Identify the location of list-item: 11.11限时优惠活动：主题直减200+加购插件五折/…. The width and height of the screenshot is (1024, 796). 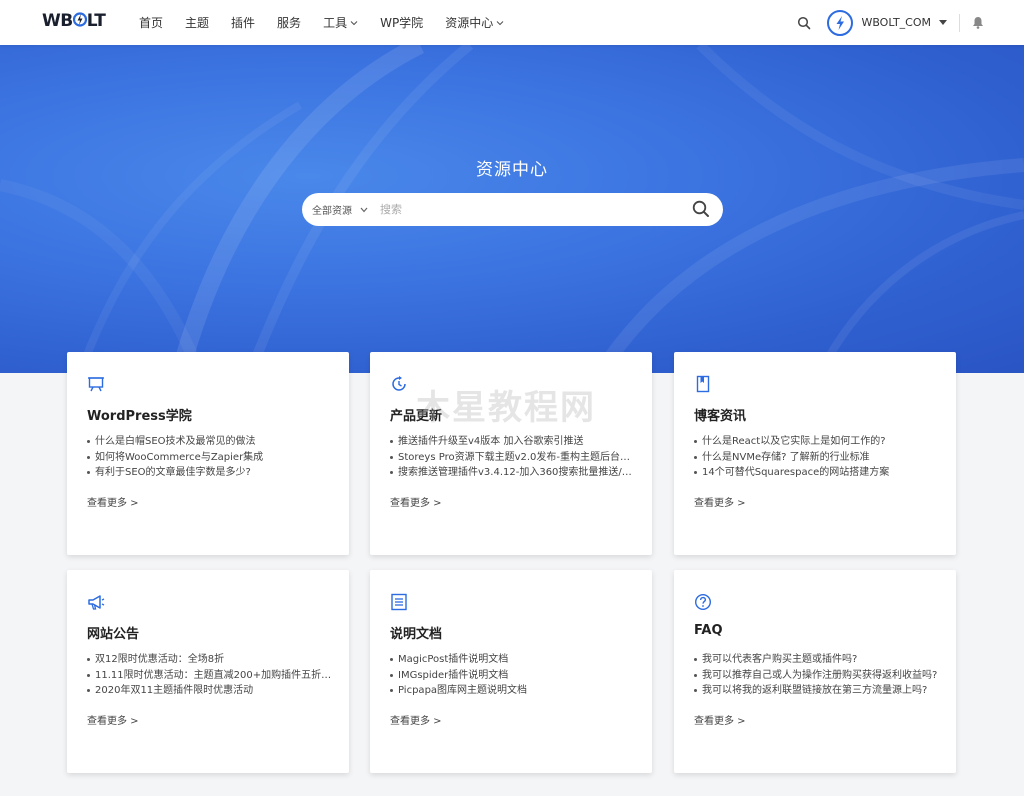
(210, 676).